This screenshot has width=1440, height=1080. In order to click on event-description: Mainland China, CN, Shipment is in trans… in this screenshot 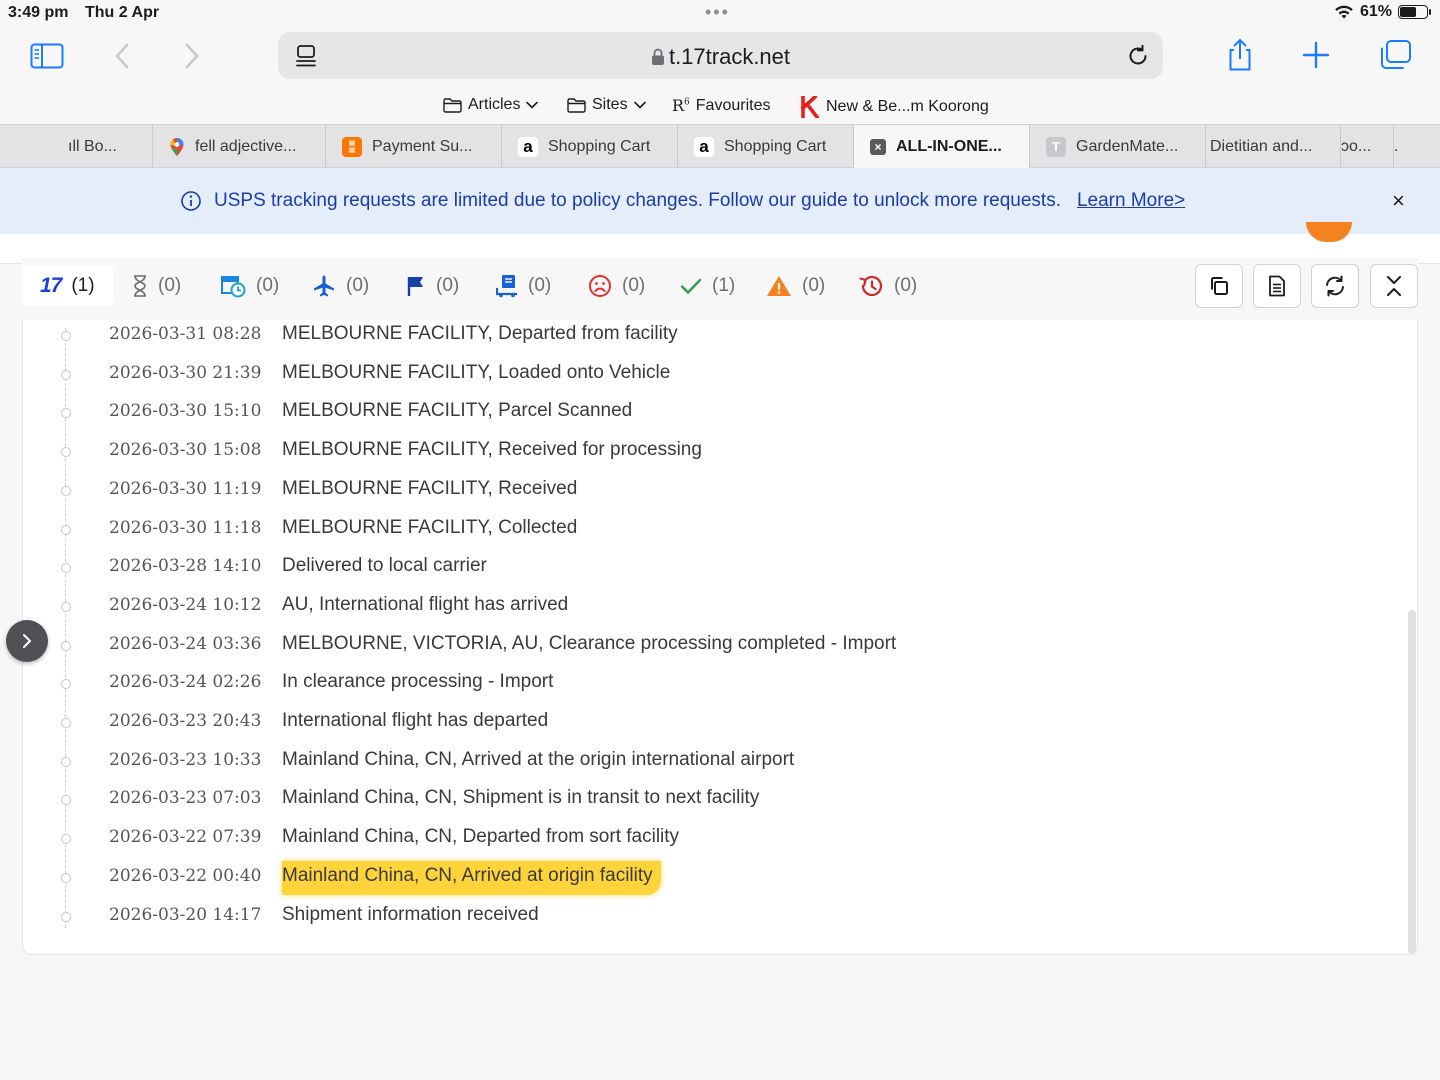, I will do `click(521, 798)`.